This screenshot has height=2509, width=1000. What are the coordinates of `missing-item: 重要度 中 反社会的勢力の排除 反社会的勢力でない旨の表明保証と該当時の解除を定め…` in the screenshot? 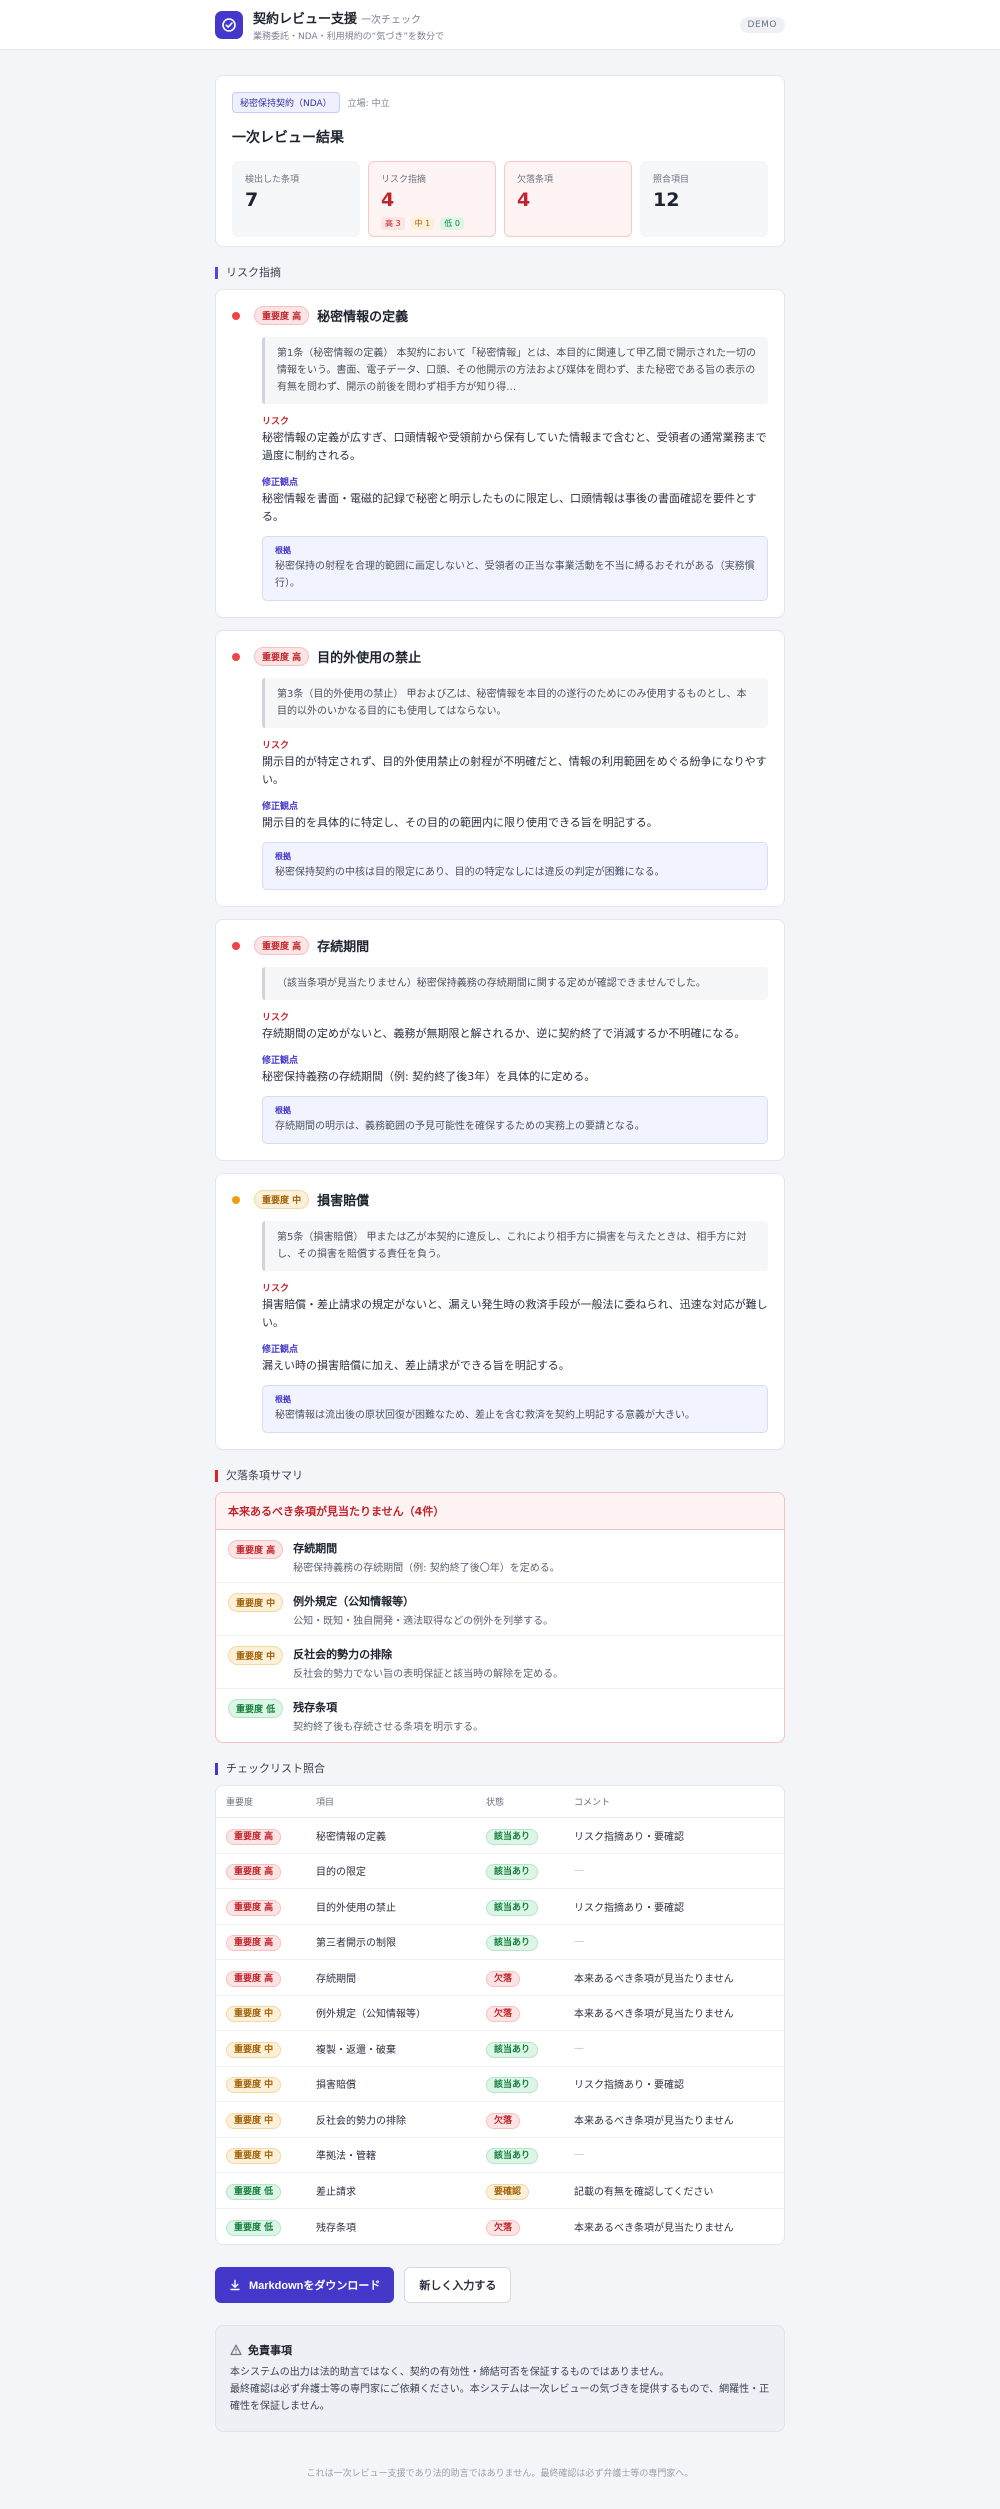 It's located at (500, 1662).